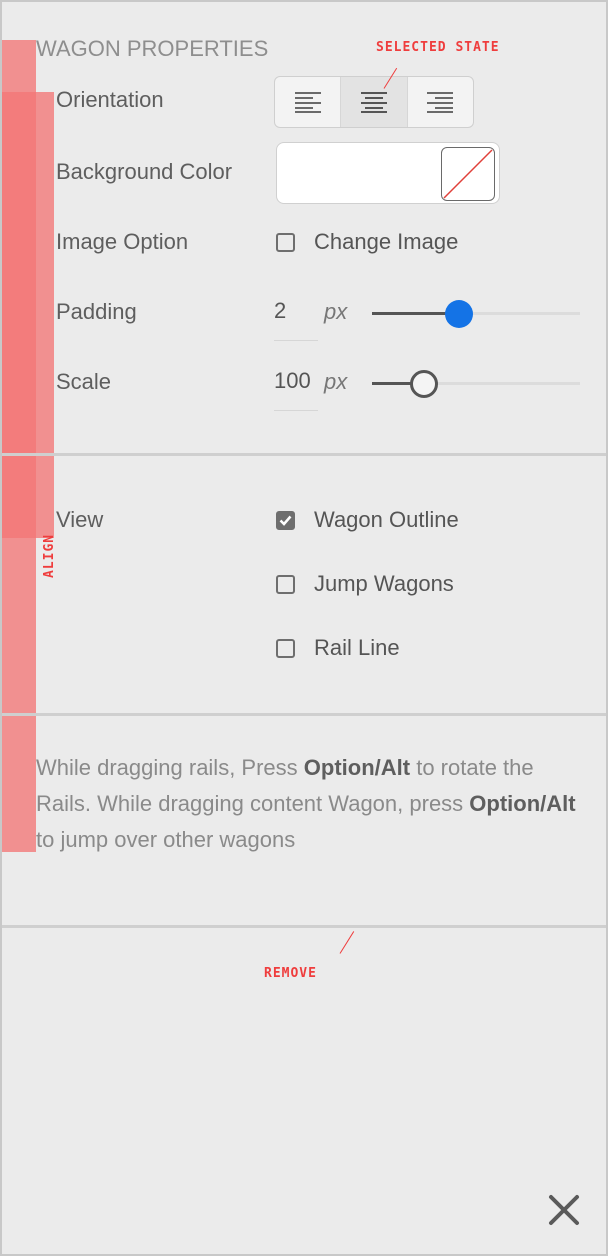 The image size is (608, 1256). What do you see at coordinates (336, 381) in the screenshot?
I see `scale-unit: px` at bounding box center [336, 381].